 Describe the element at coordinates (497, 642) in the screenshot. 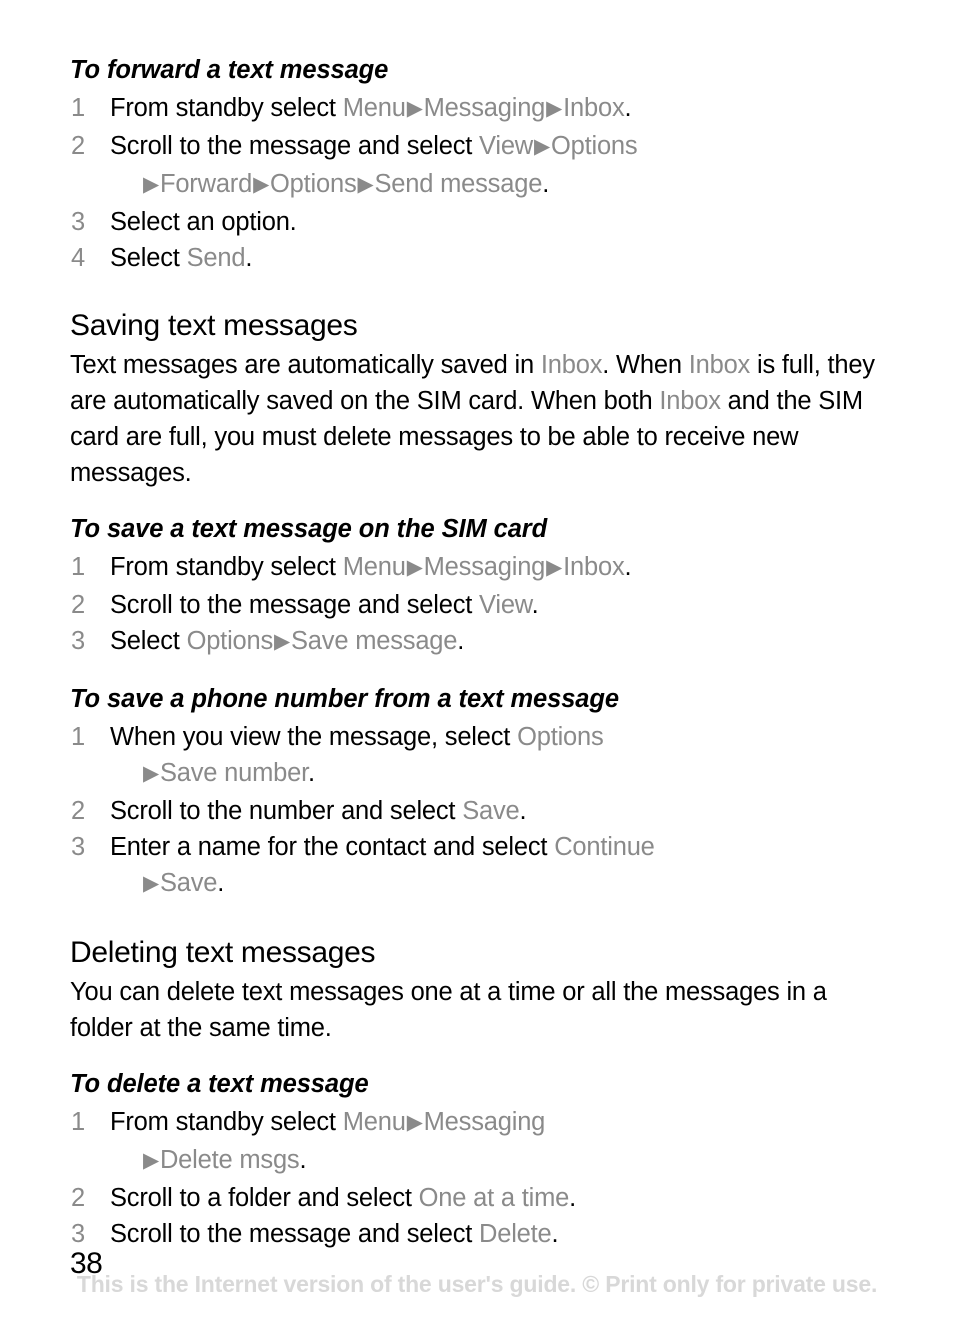

I see `list-item-text: Select Options▶Save message.` at that location.